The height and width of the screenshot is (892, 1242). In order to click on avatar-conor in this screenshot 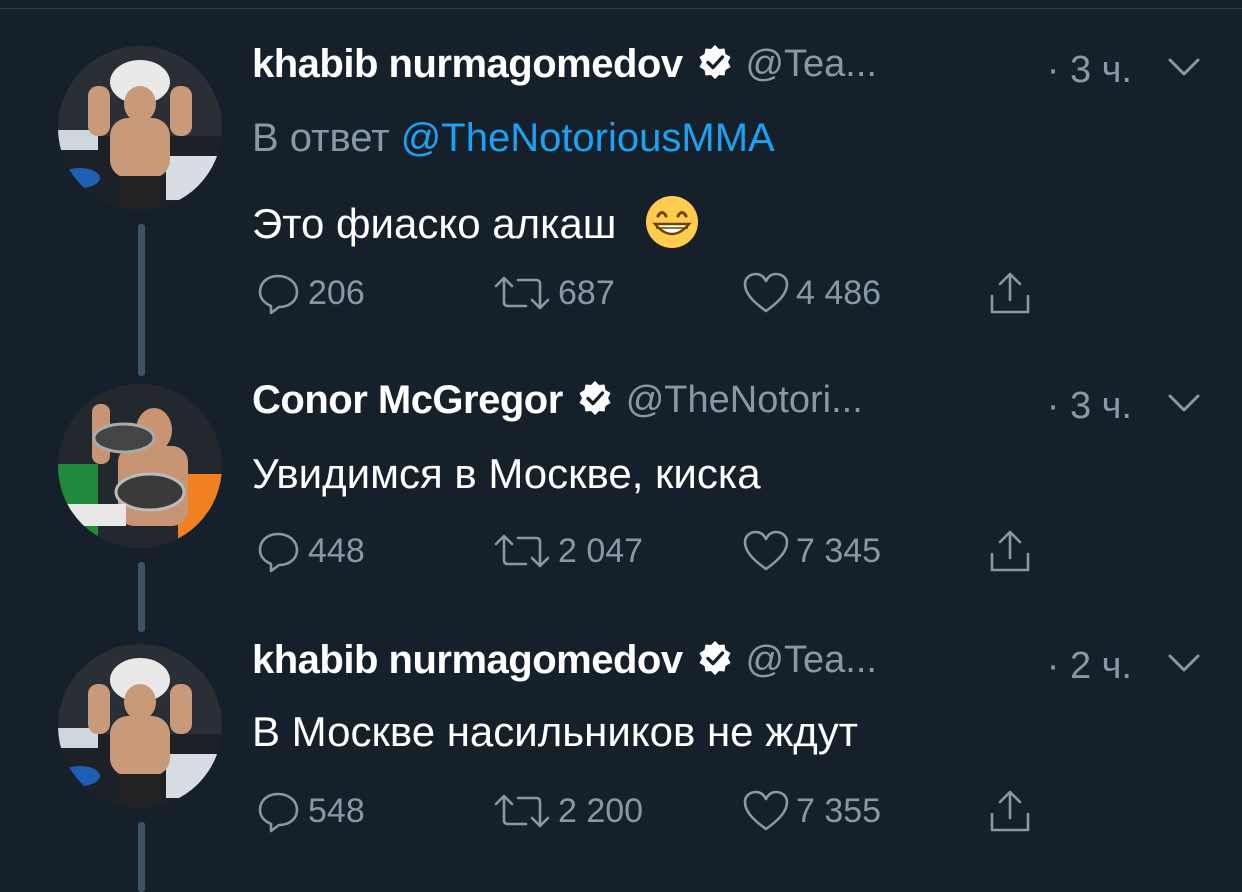, I will do `click(140, 466)`.